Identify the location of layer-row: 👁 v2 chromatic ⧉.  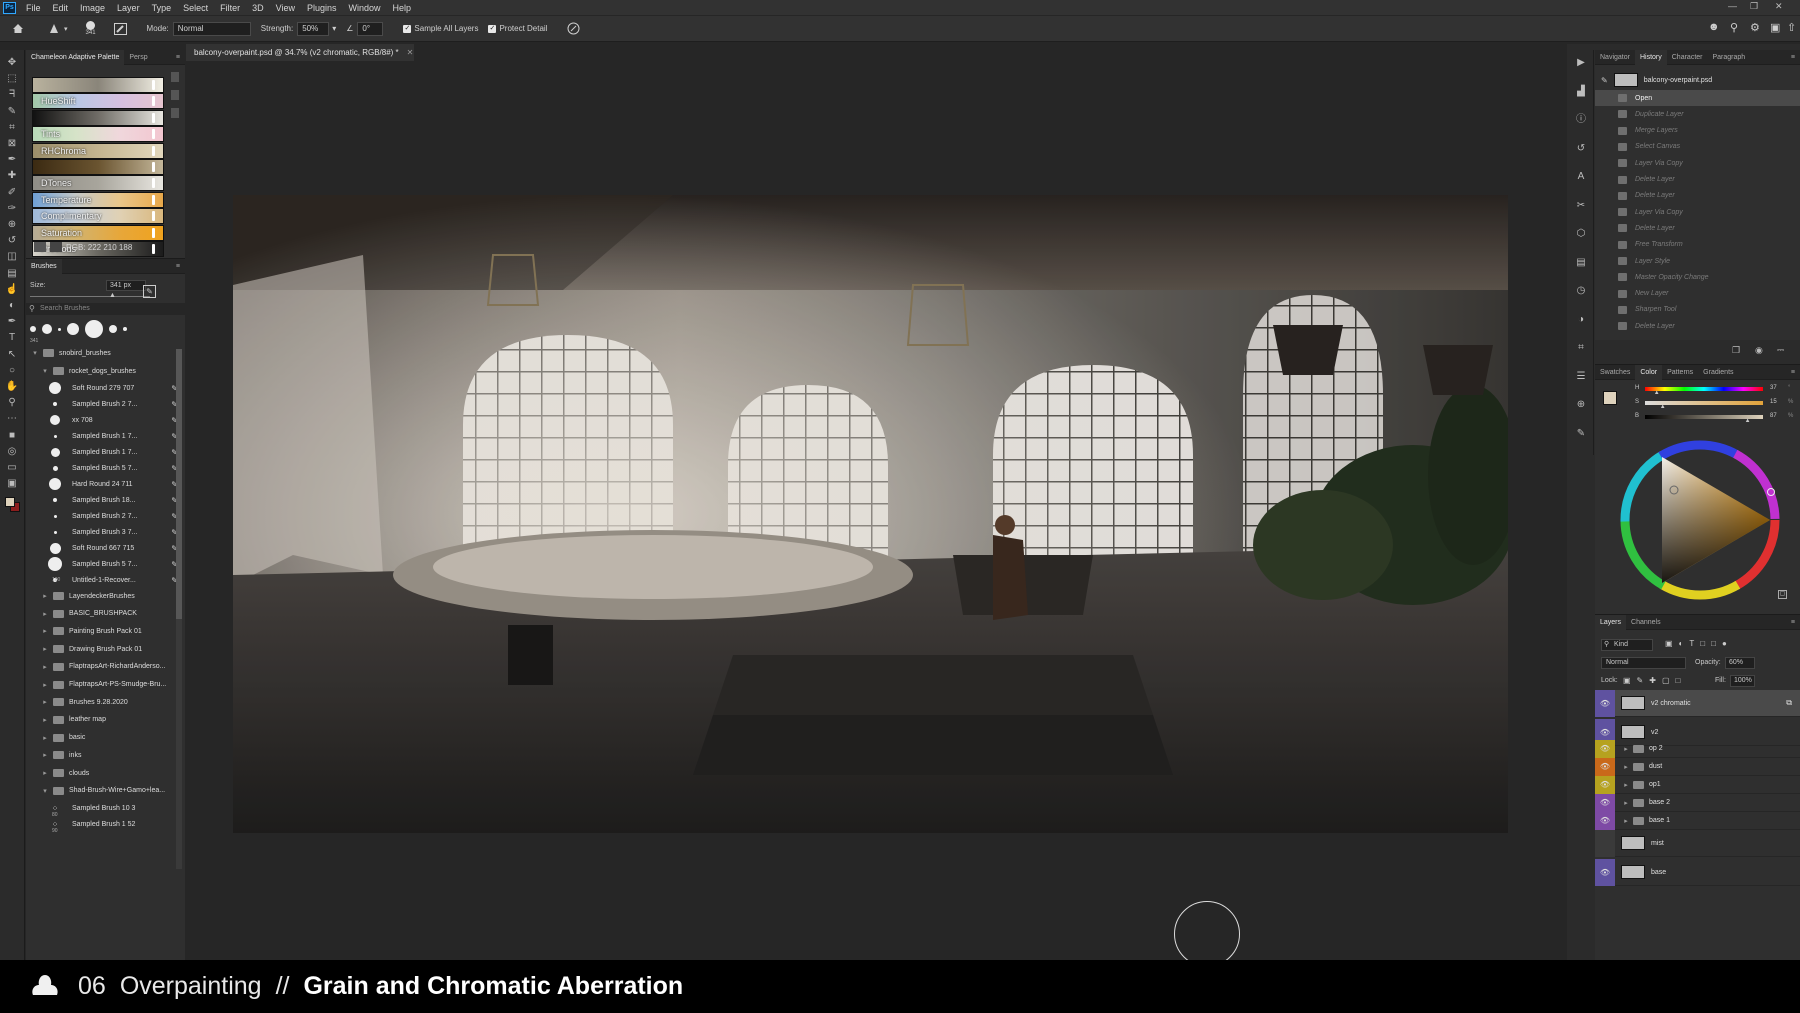
(1697, 703).